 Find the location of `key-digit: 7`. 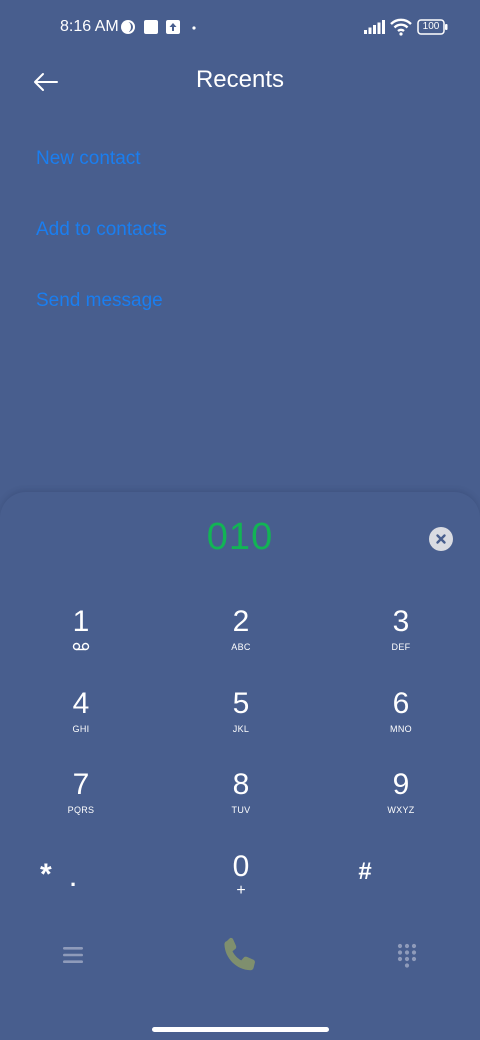

key-digit: 7 is located at coordinates (81, 784).